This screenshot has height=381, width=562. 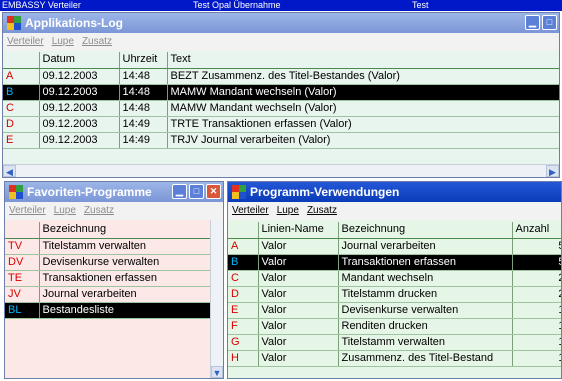 I want to click on log-title-bar: Applikations-Log ▁ □, so click(x=281, y=23).